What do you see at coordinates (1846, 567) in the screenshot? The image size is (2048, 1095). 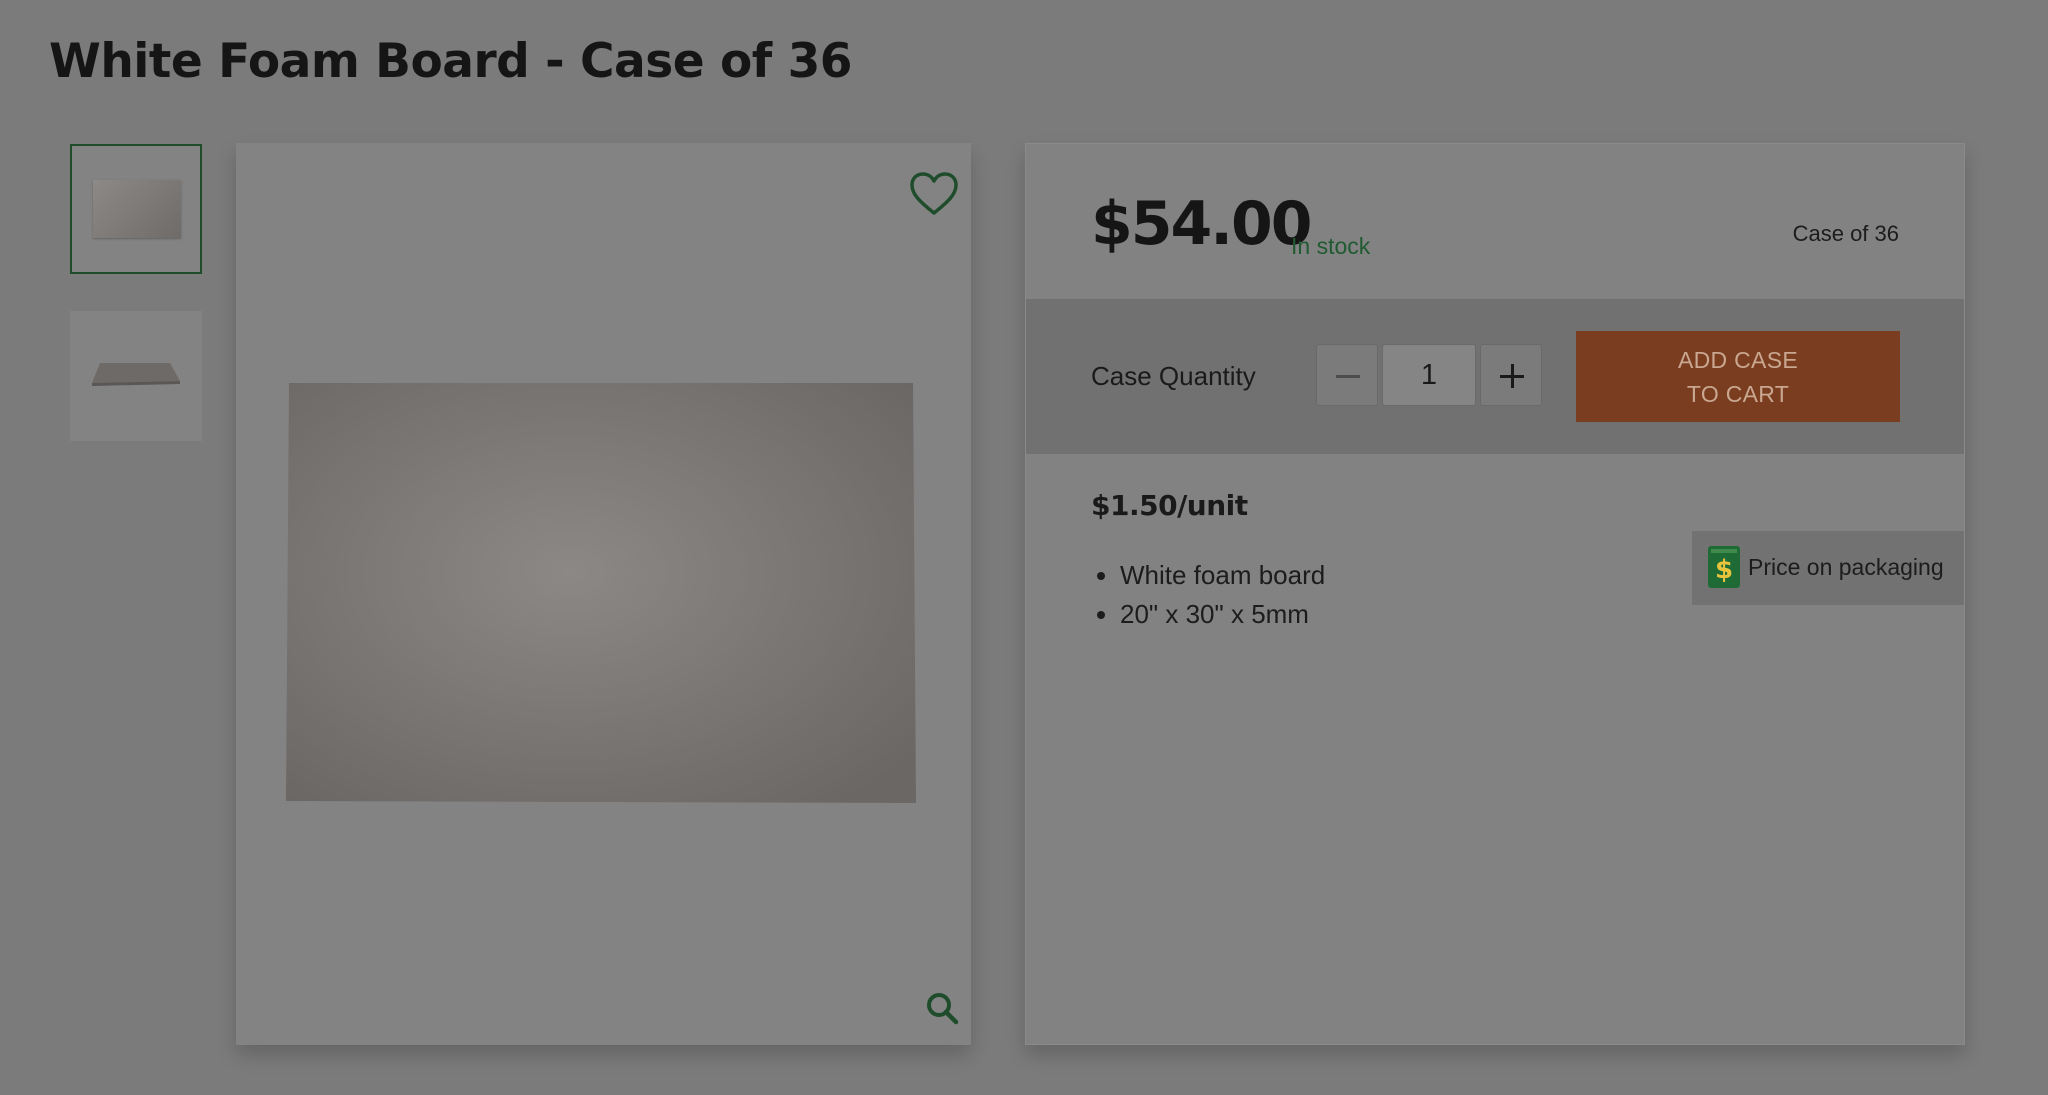 I see `price-on-packaging-label: Price on packaging` at bounding box center [1846, 567].